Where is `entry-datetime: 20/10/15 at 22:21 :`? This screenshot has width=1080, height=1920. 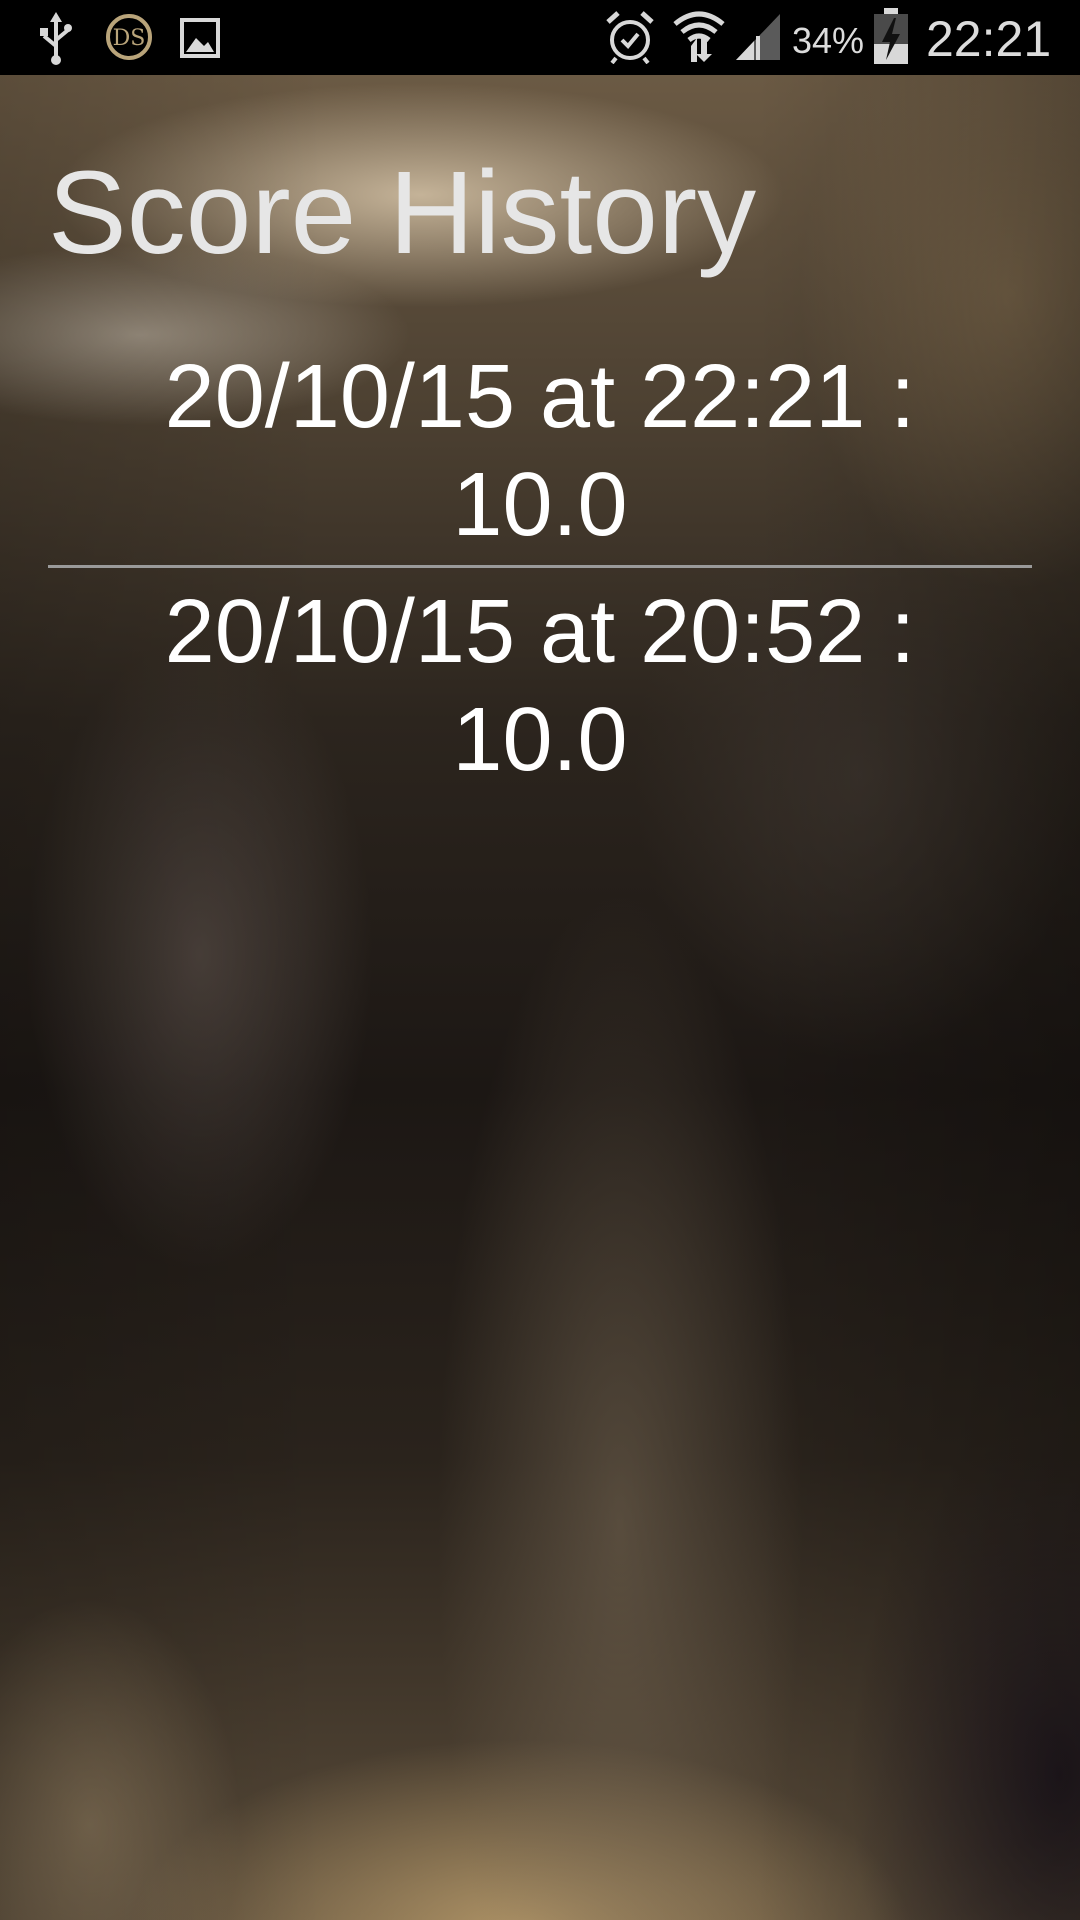 entry-datetime: 20/10/15 at 22:21 : is located at coordinates (540, 397).